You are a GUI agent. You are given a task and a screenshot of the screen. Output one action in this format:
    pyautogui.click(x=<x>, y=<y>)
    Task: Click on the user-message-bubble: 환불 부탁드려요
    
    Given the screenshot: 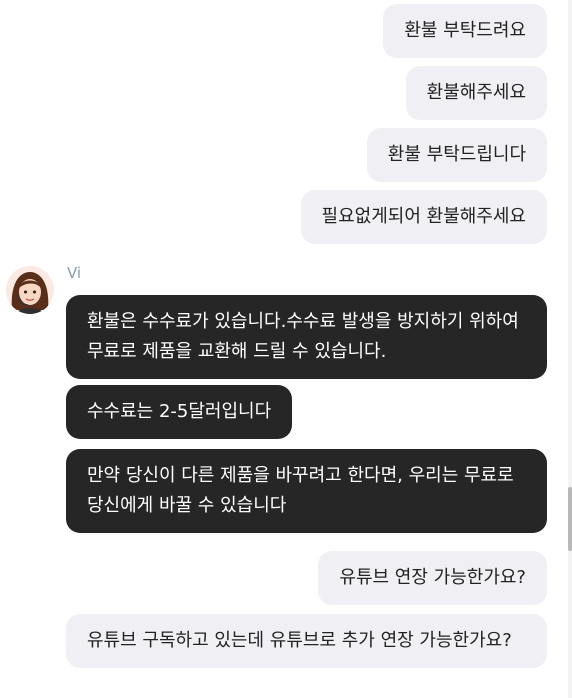 What is the action you would take?
    pyautogui.click(x=465, y=31)
    